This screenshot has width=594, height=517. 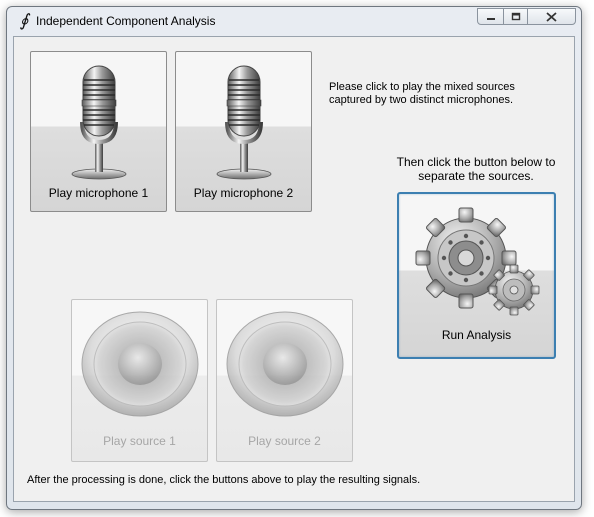 I want to click on close-icon, so click(x=551, y=16).